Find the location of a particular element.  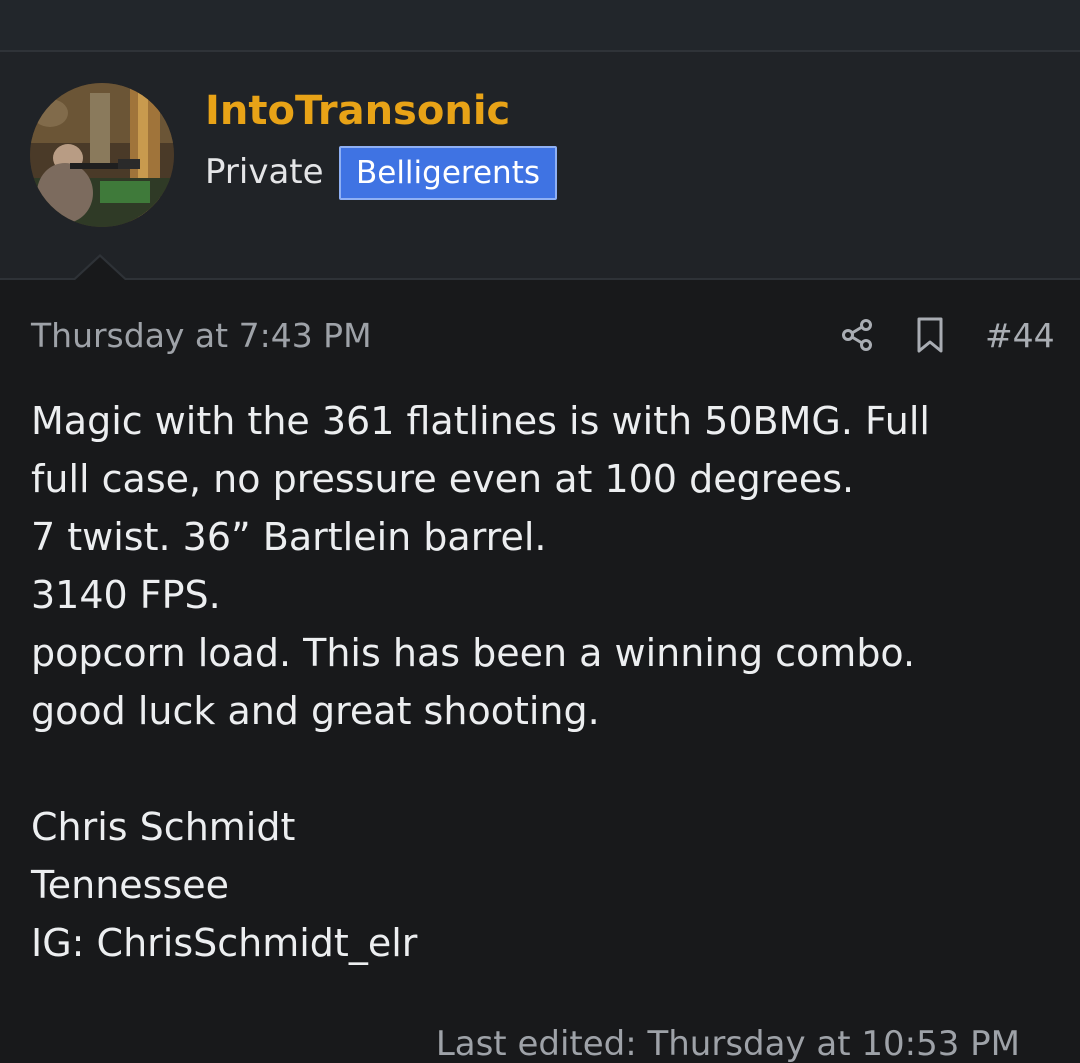

avatar is located at coordinates (102, 155).